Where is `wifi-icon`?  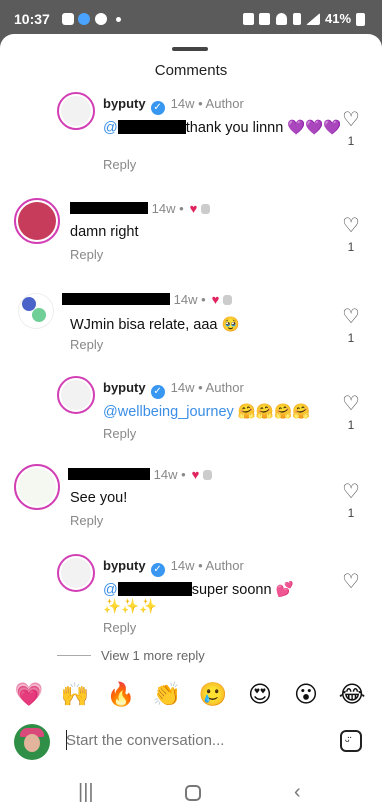 wifi-icon is located at coordinates (281, 19).